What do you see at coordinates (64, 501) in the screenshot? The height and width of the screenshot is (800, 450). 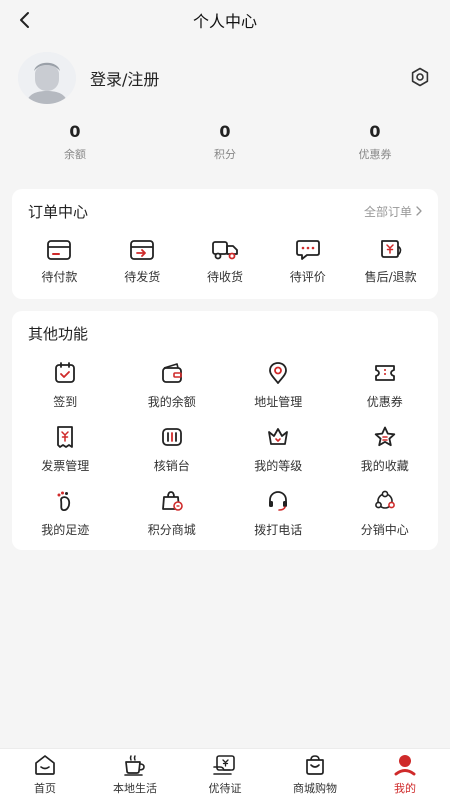 I see `footprint-icon` at bounding box center [64, 501].